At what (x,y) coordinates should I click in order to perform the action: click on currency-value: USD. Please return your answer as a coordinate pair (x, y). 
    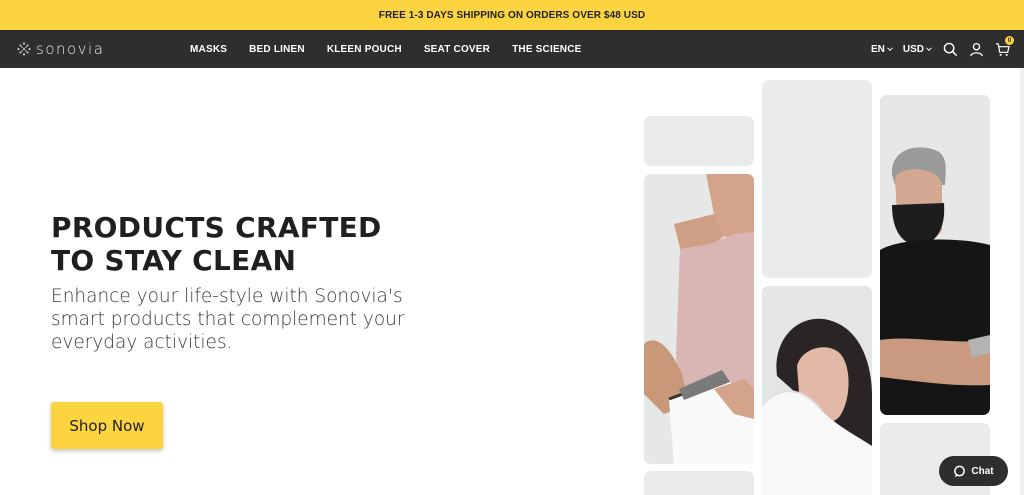
    Looking at the image, I should click on (913, 49).